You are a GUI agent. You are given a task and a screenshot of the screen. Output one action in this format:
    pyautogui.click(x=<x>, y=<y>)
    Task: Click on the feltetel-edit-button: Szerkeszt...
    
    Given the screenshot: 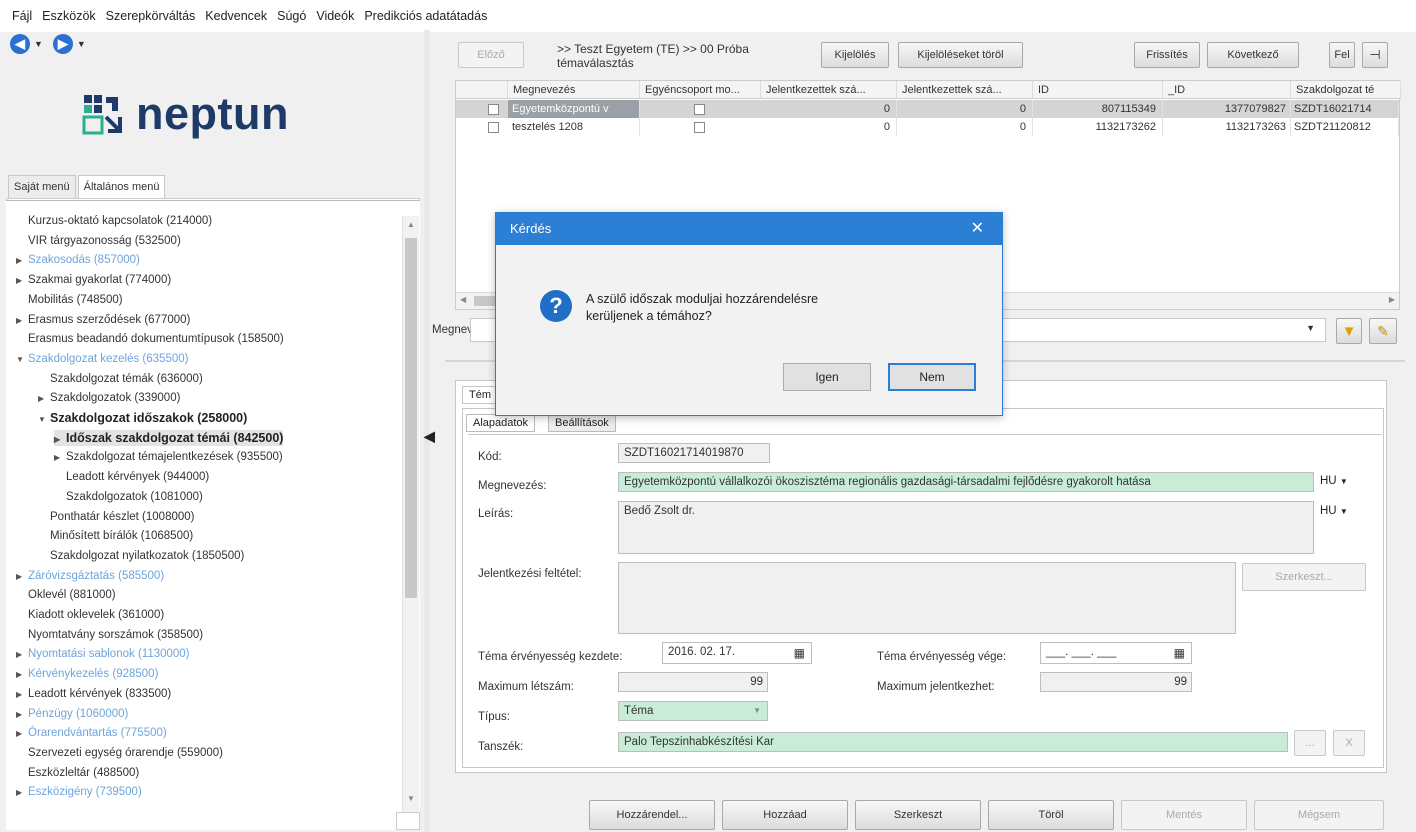 What is the action you would take?
    pyautogui.click(x=1304, y=577)
    